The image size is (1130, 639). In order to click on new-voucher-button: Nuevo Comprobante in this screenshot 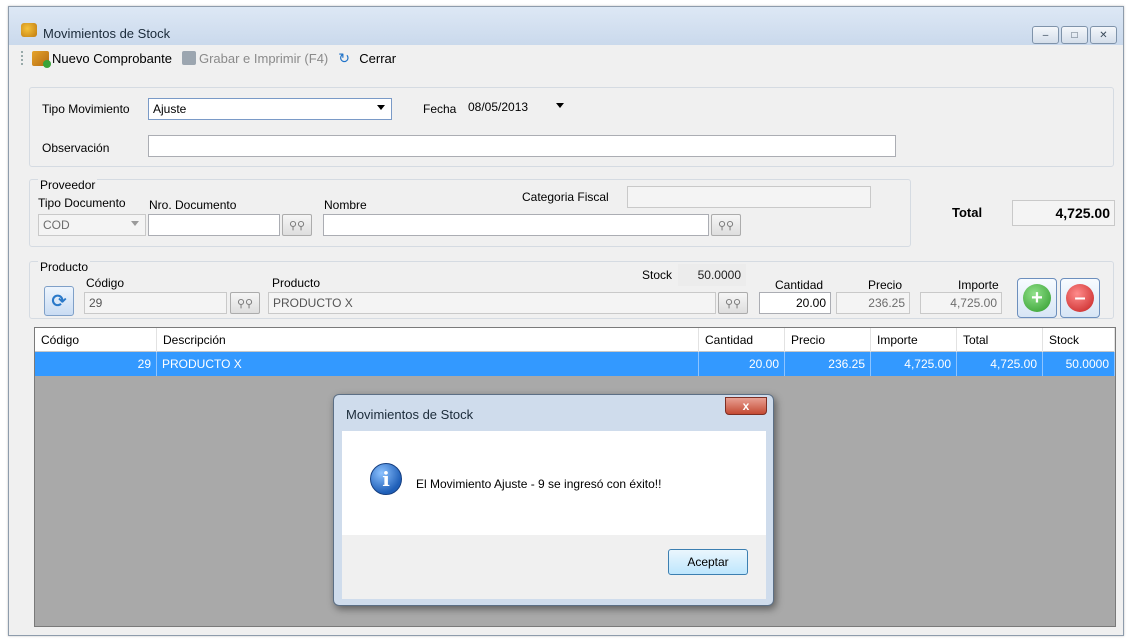, I will do `click(102, 59)`.